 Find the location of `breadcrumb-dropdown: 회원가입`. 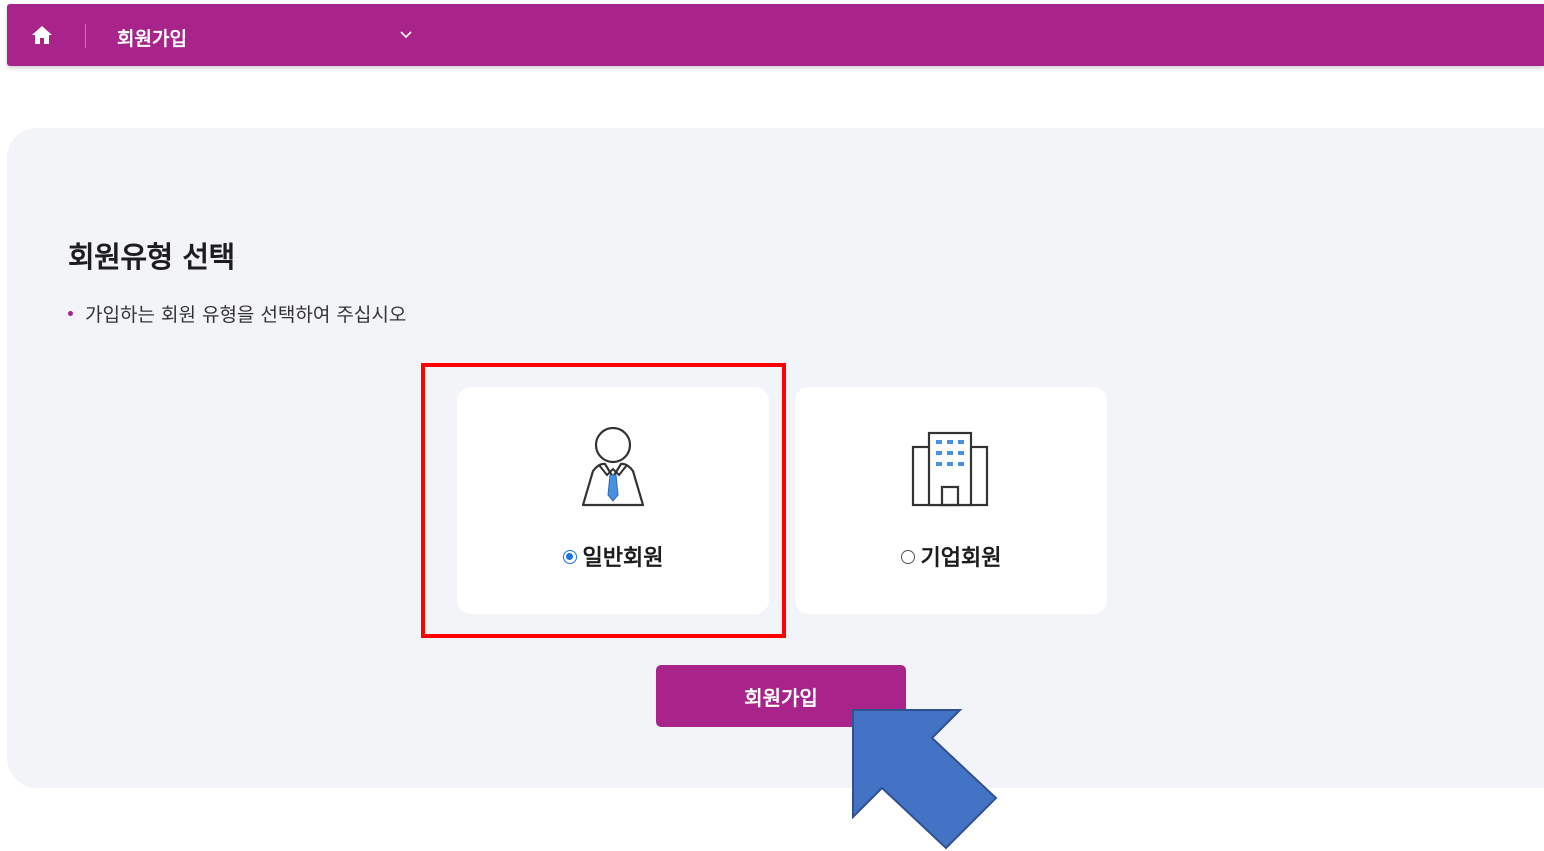

breadcrumb-dropdown: 회원가입 is located at coordinates (267, 35).